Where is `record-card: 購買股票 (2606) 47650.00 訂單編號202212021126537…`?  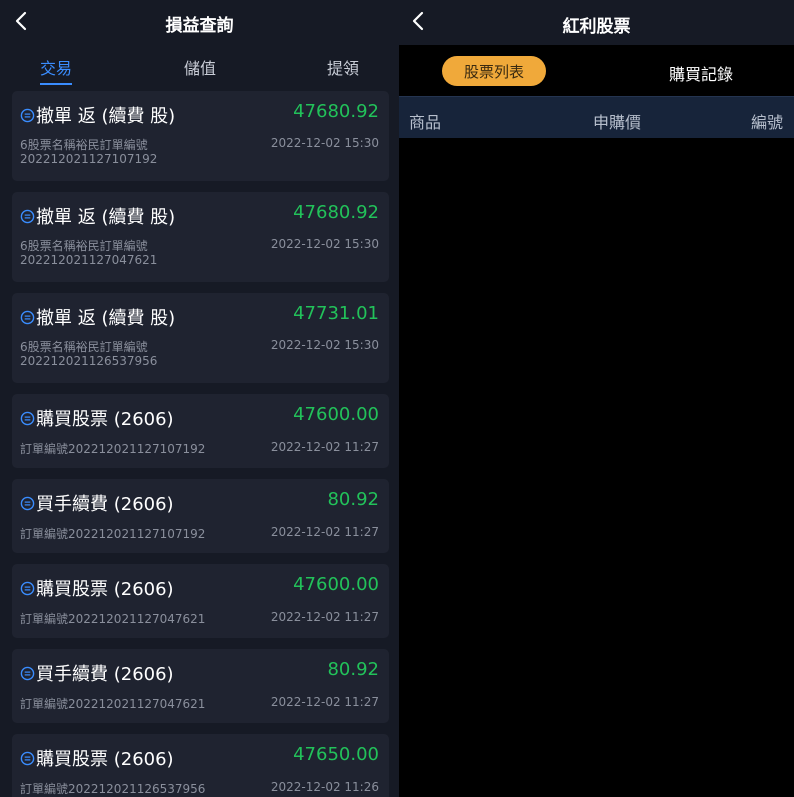 record-card: 購買股票 (2606) 47650.00 訂單編號202212021126537… is located at coordinates (200, 765).